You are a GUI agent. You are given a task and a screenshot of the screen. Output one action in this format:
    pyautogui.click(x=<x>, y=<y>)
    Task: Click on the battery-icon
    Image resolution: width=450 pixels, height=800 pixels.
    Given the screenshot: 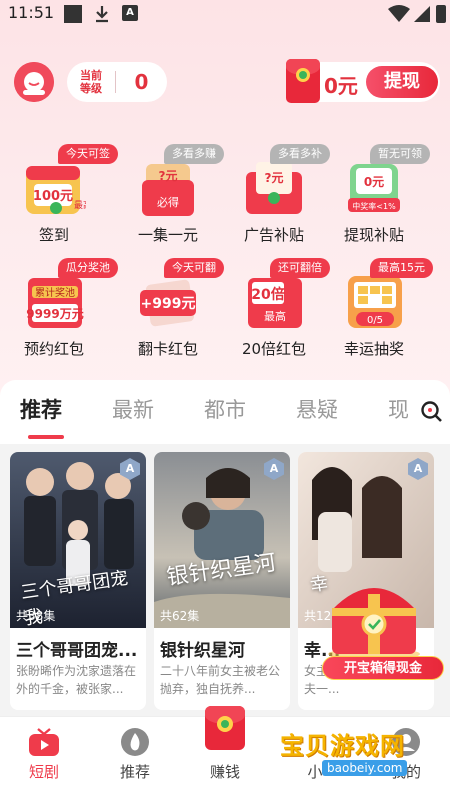 What is the action you would take?
    pyautogui.click(x=441, y=14)
    